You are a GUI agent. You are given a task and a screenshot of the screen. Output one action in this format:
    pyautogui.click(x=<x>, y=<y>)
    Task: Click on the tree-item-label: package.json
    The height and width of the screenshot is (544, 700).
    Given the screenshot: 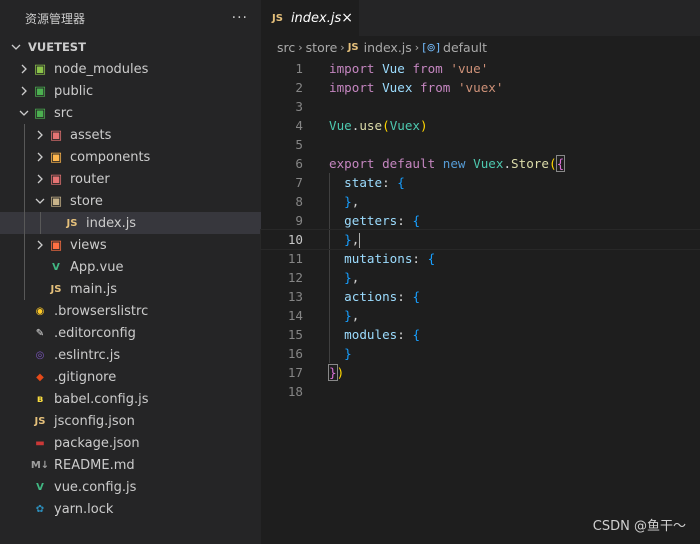 What is the action you would take?
    pyautogui.click(x=97, y=443)
    